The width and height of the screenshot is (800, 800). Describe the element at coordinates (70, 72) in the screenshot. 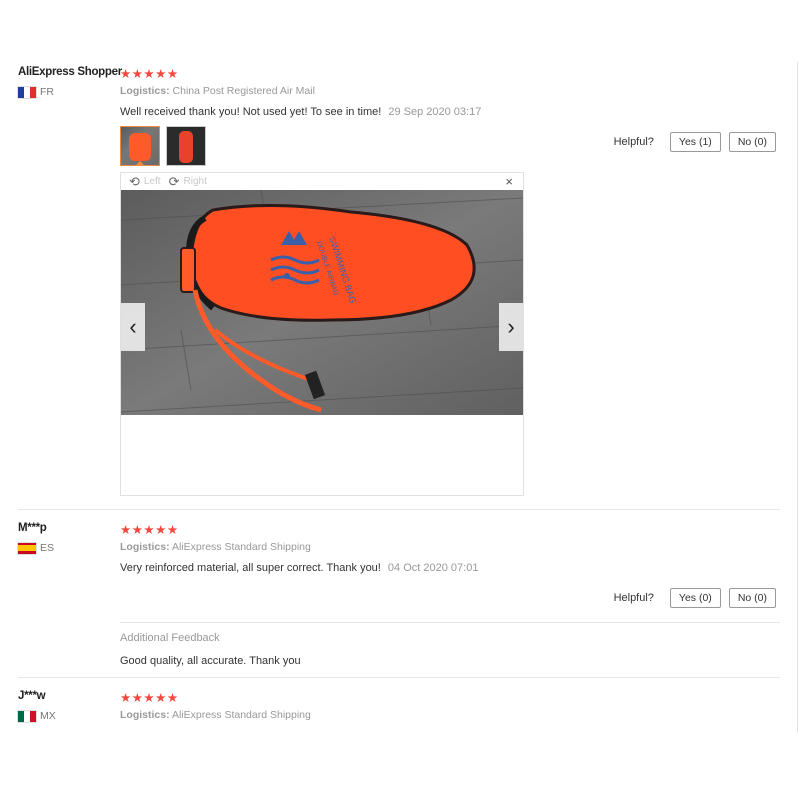

I see `reviewer-name: AliExpress Shopper` at that location.